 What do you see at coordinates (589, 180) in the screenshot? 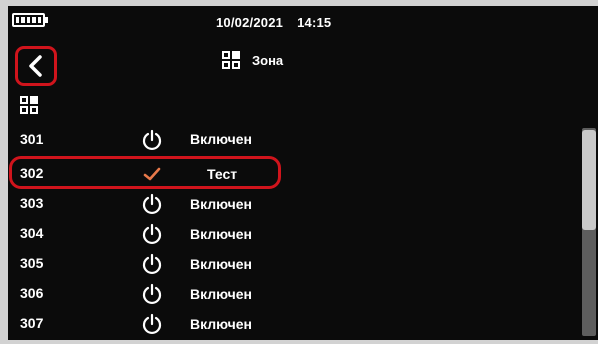
I see `scrollbar-thumb` at bounding box center [589, 180].